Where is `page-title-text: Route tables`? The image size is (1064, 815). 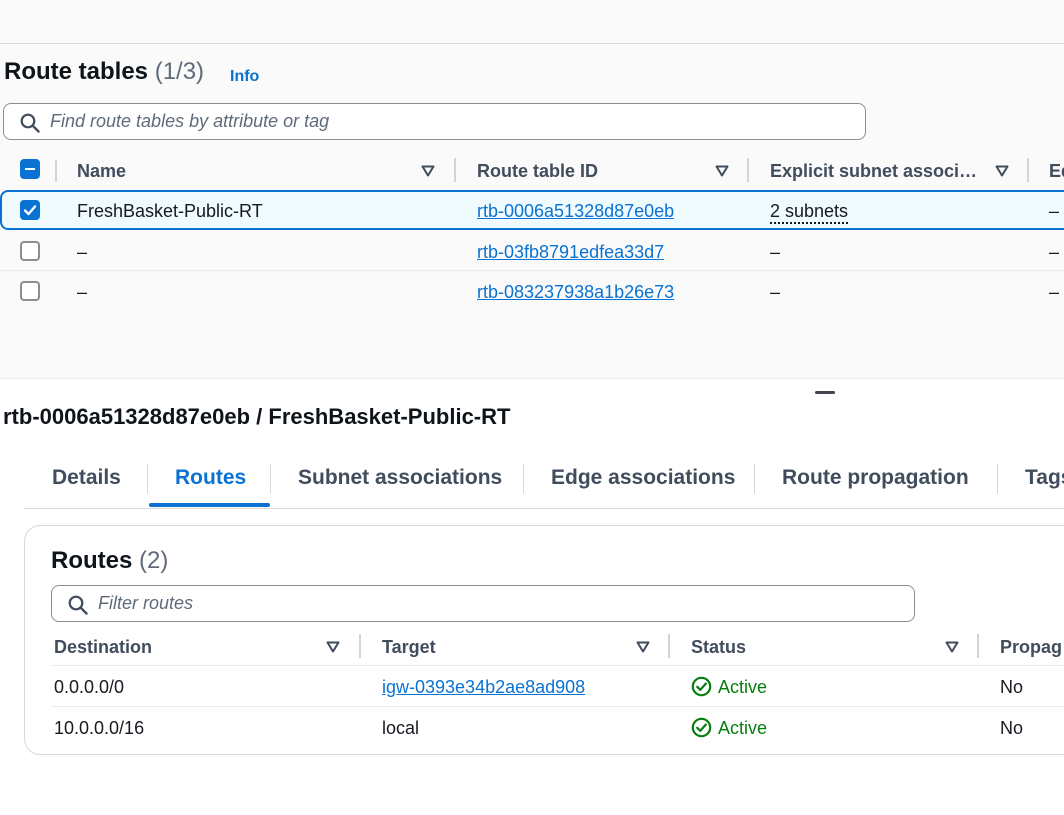
page-title-text: Route tables is located at coordinates (76, 71).